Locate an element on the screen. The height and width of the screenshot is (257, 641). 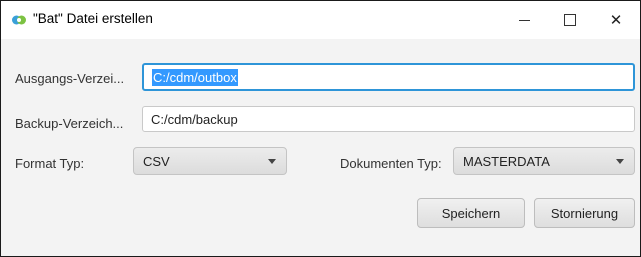
document-type-value: MASTERDATA is located at coordinates (506, 161).